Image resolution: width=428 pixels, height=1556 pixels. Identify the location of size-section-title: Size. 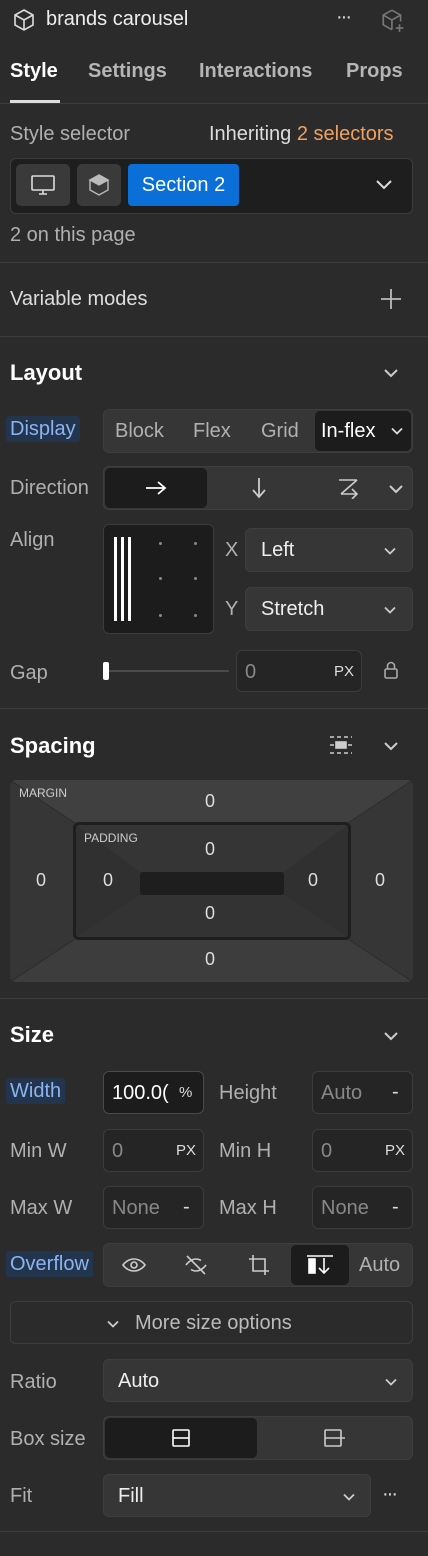
(32, 1034).